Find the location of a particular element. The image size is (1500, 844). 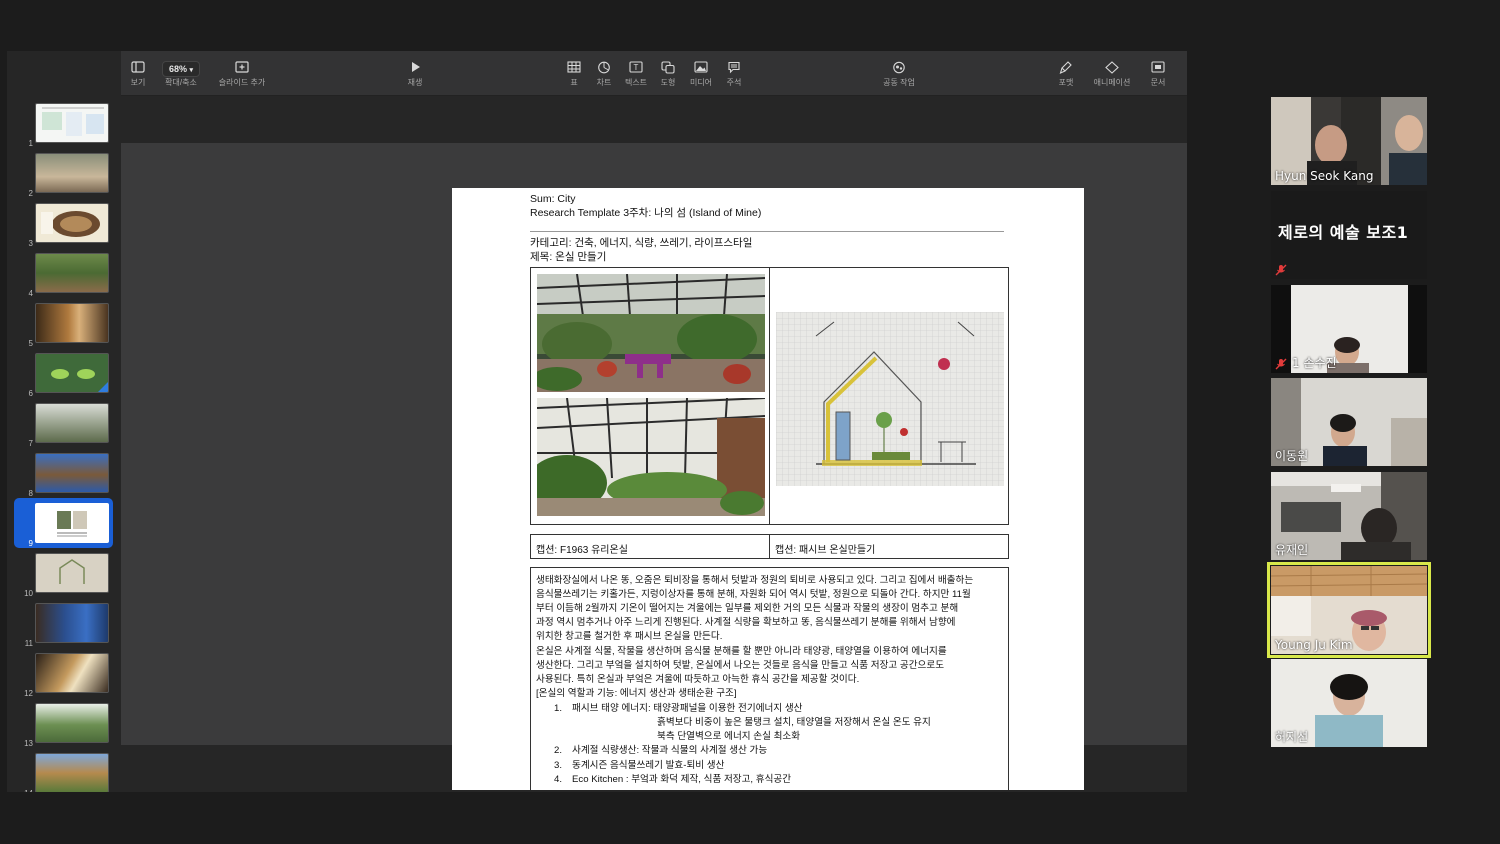

sidebar-icon is located at coordinates (138, 69).